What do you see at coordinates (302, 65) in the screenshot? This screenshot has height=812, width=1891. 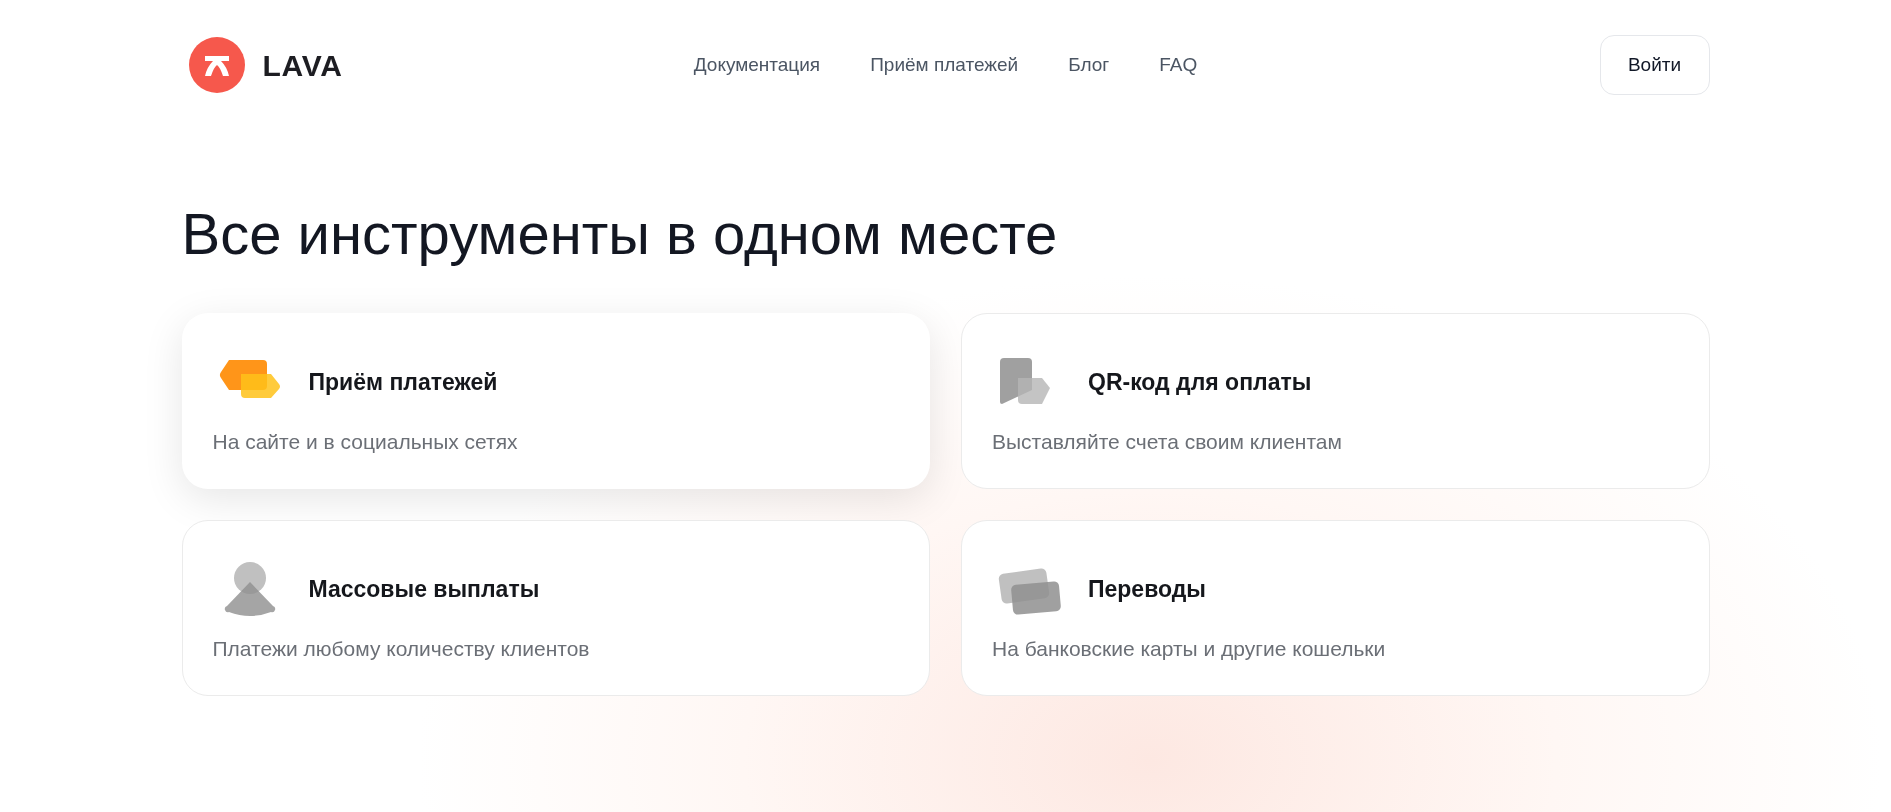 I see `logo-text: LAVA` at bounding box center [302, 65].